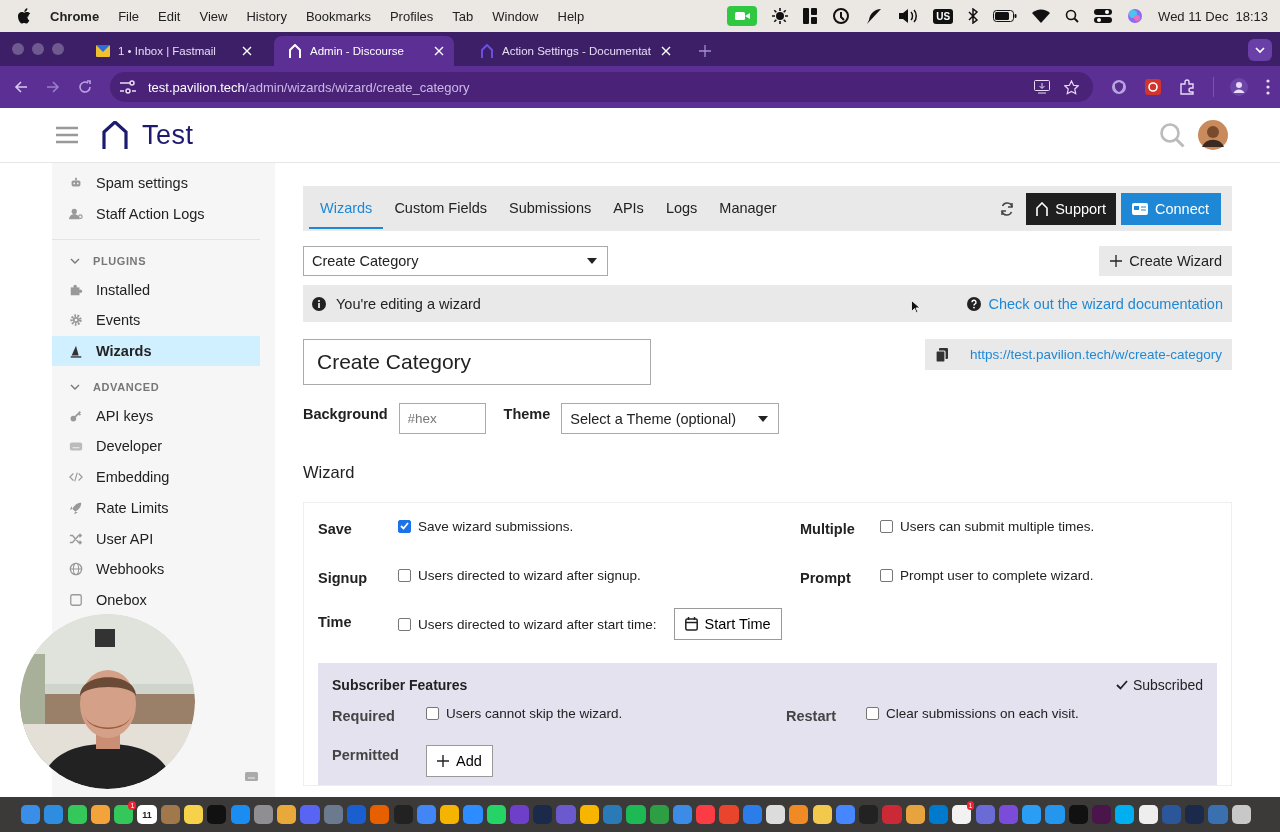 This screenshot has height=832, width=1280. What do you see at coordinates (459, 761) in the screenshot?
I see `add-button: Add` at bounding box center [459, 761].